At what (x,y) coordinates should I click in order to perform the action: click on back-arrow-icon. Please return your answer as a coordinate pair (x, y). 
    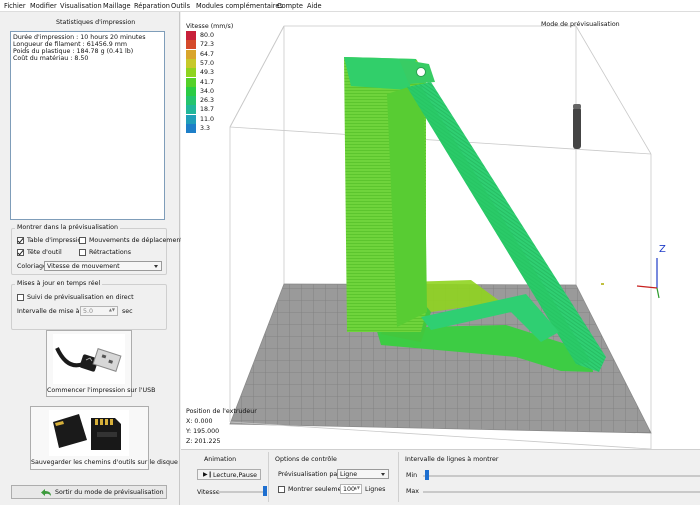
    Looking at the image, I should click on (46, 492).